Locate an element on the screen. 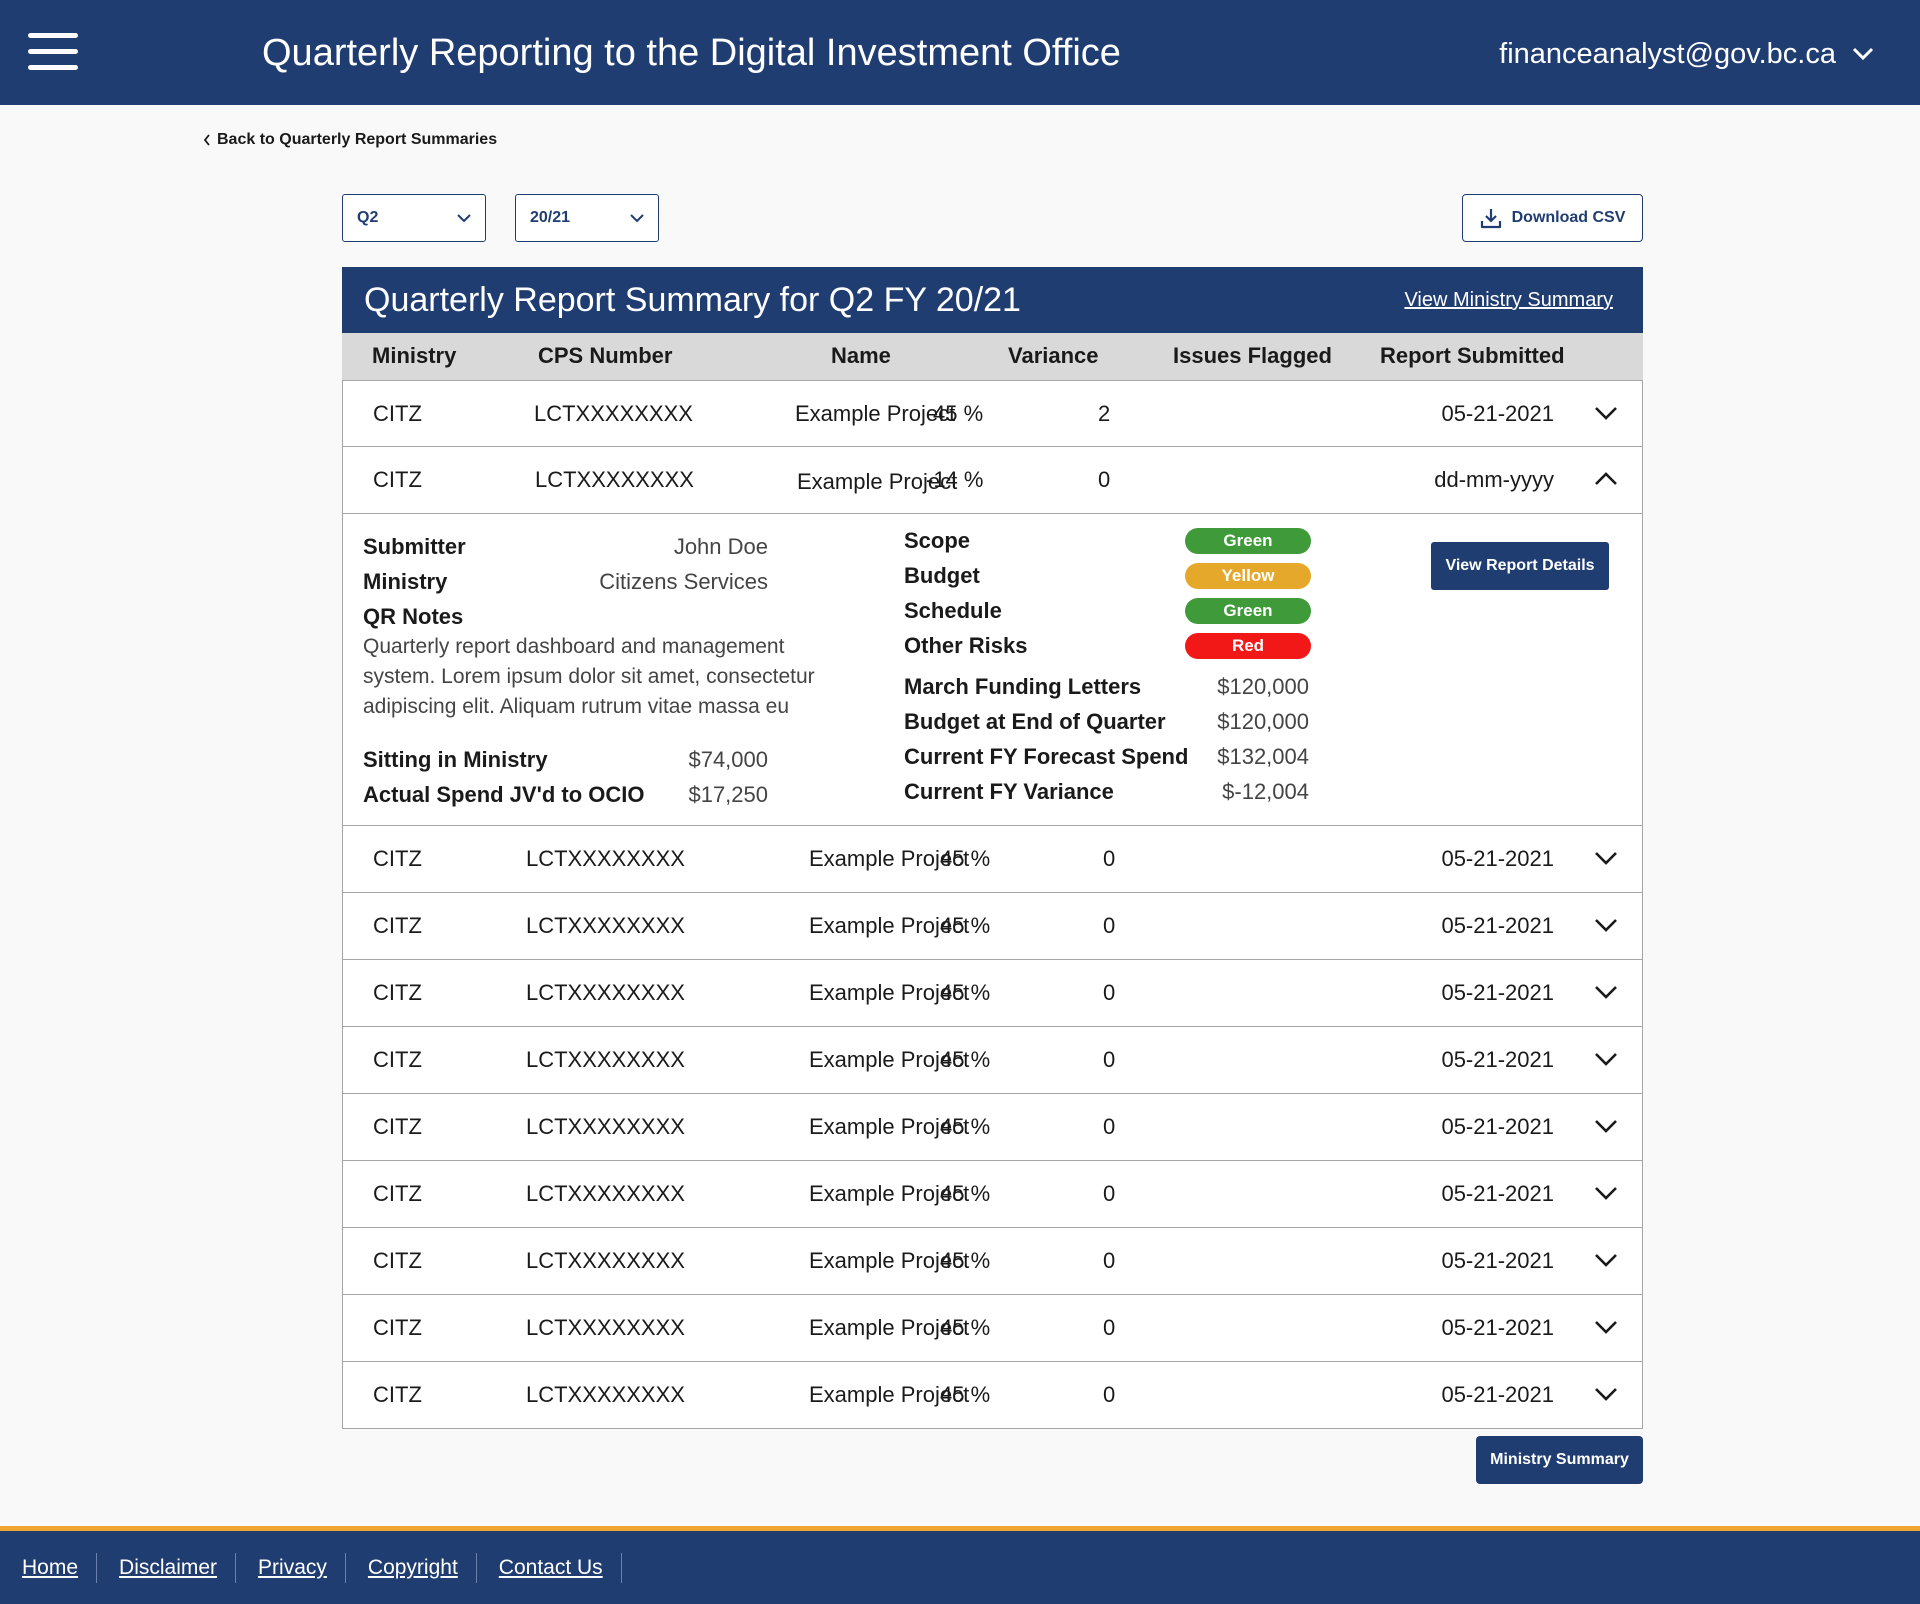 This screenshot has width=1920, height=1604. cell-variance: -14 % is located at coordinates (955, 479).